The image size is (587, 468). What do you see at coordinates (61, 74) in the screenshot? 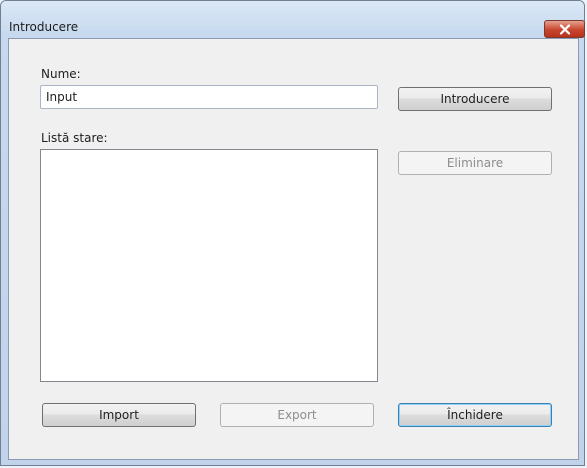
I see `name-label: Nume:` at bounding box center [61, 74].